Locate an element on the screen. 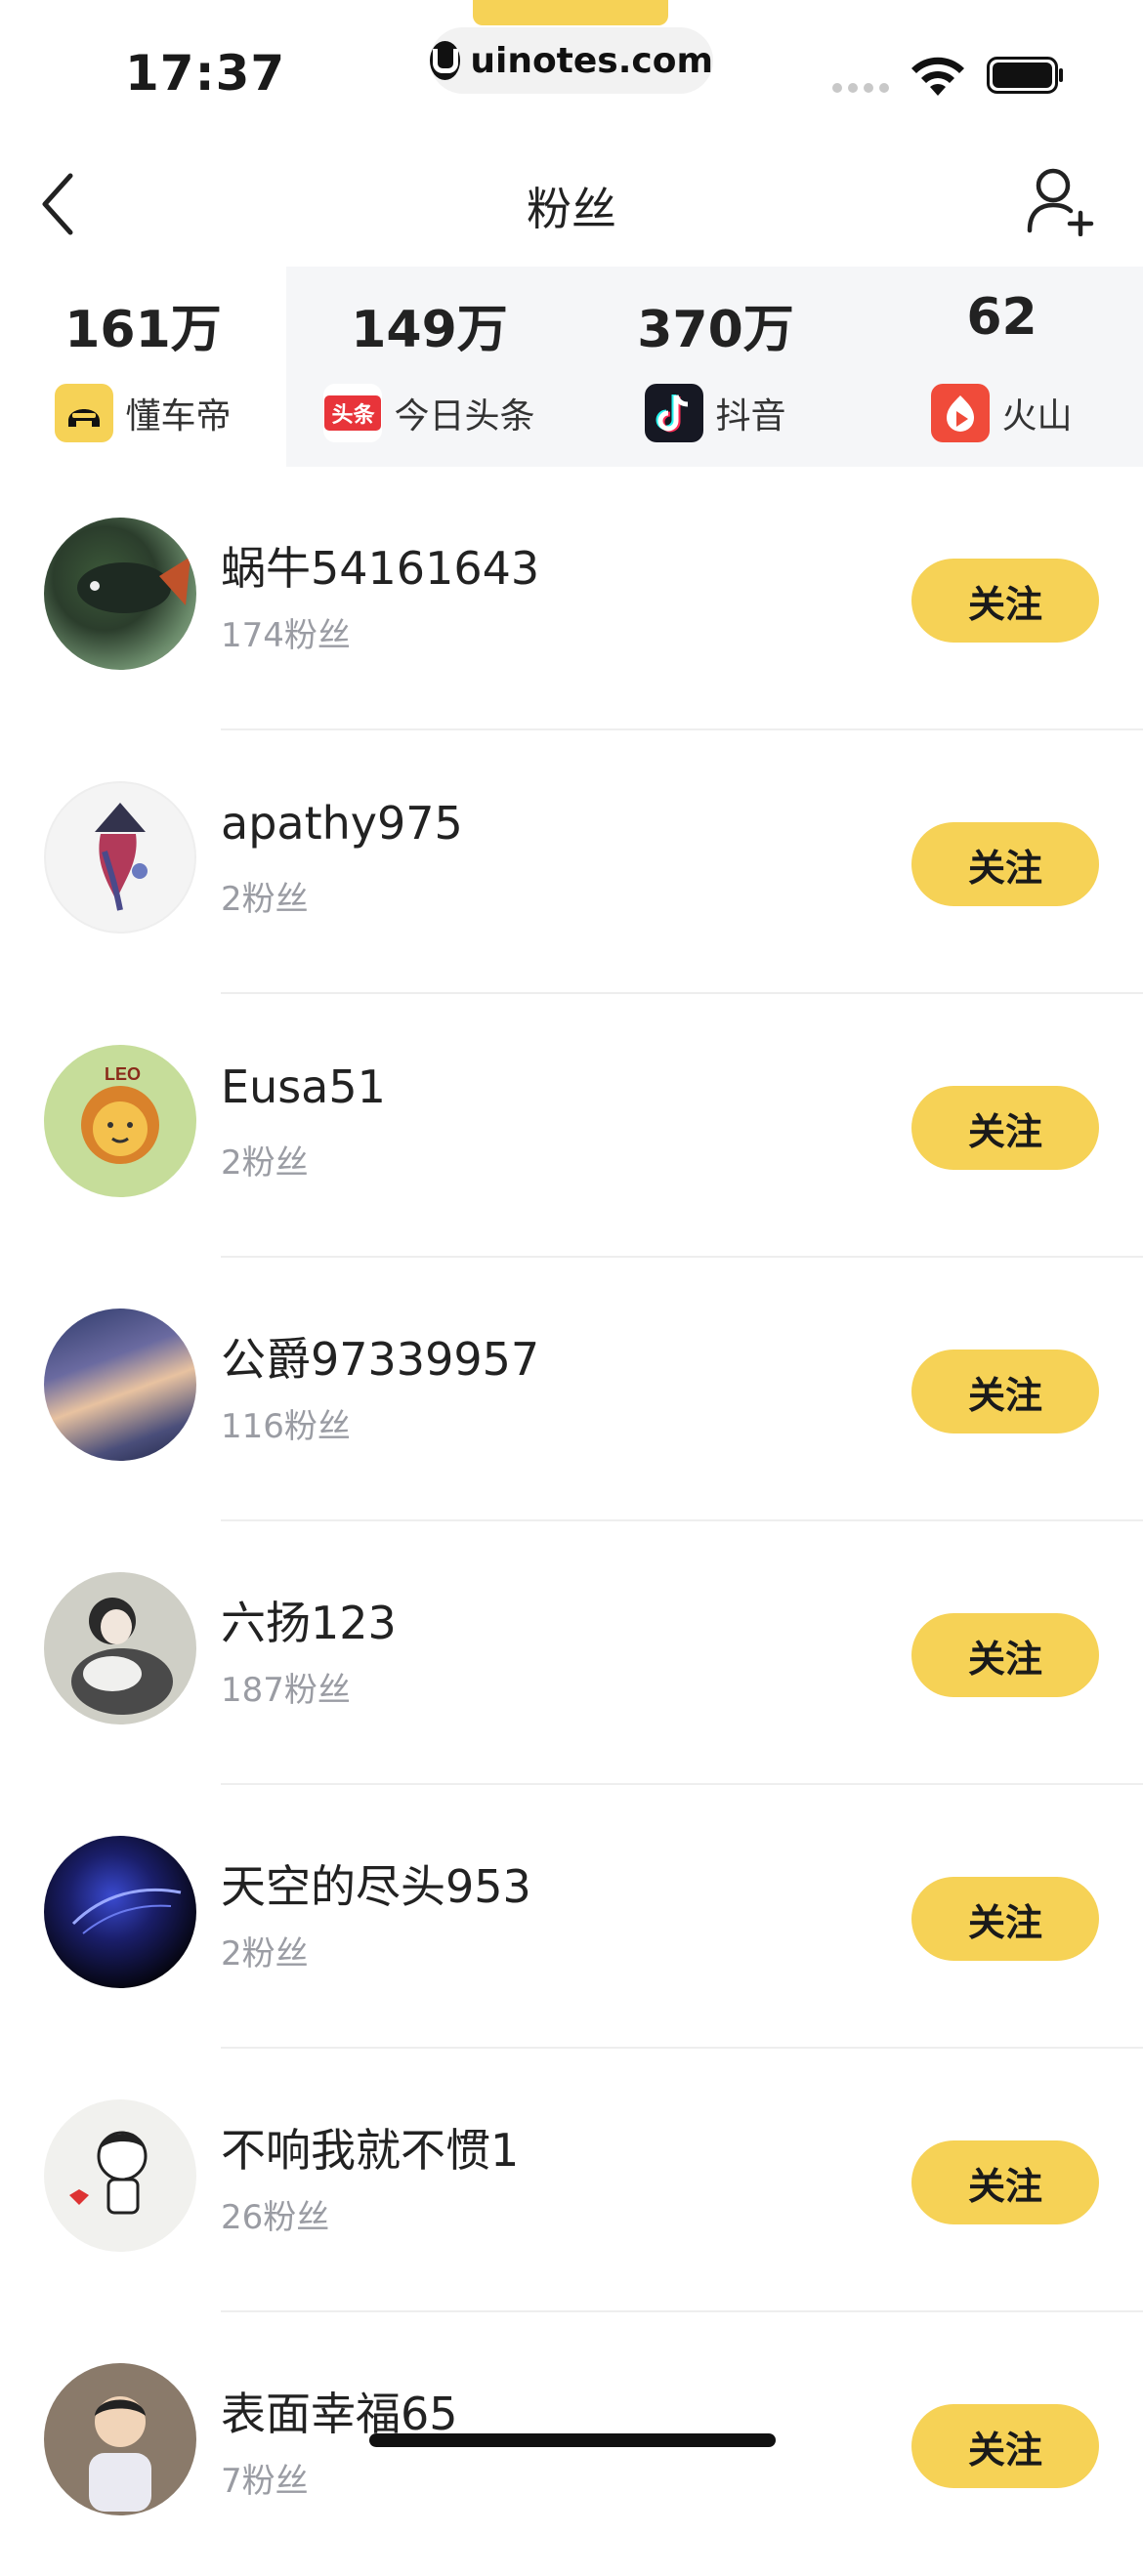  fan-count: 174粉丝 is located at coordinates (286, 635).